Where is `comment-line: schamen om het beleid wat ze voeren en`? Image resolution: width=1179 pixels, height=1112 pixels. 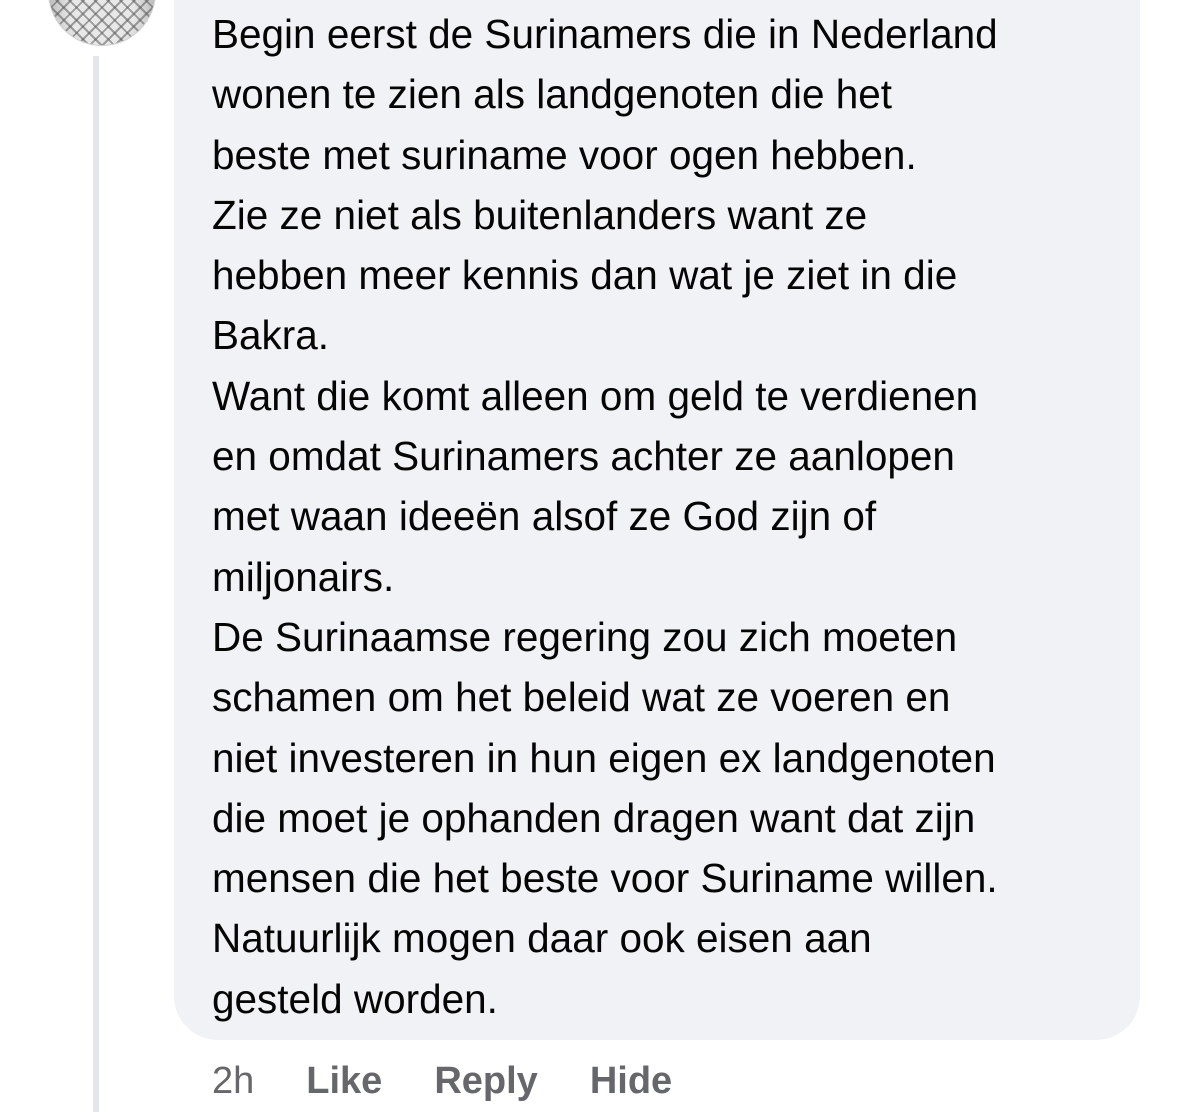 comment-line: schamen om het beleid wat ze voeren en is located at coordinates (581, 697).